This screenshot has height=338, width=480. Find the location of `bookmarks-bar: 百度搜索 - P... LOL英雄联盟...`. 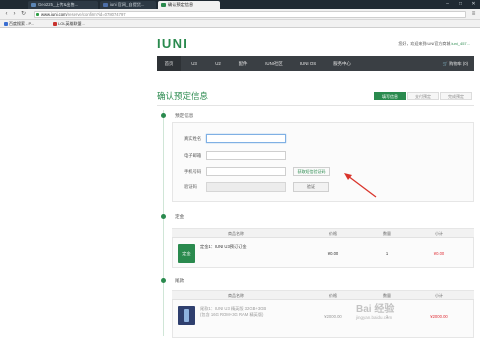

bookmarks-bar: 百度搜索 - P... LOL英雄联盟... is located at coordinates (240, 24).